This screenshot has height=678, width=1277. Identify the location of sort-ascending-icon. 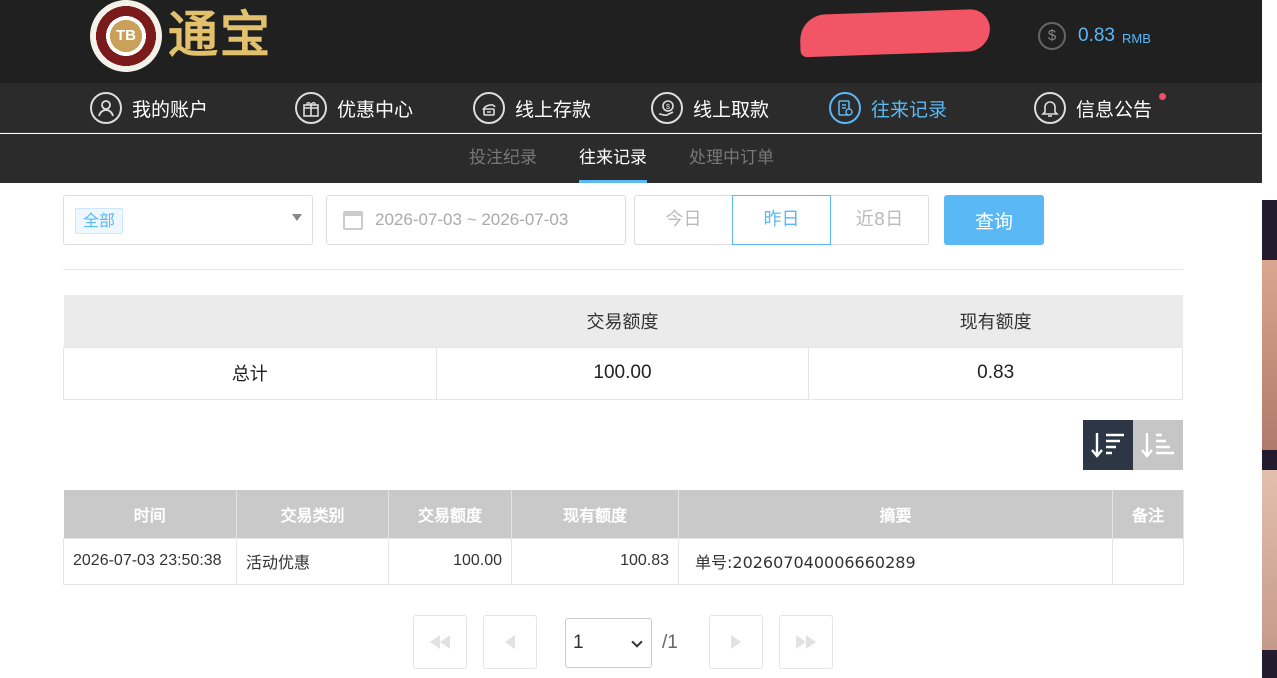
(1157, 445).